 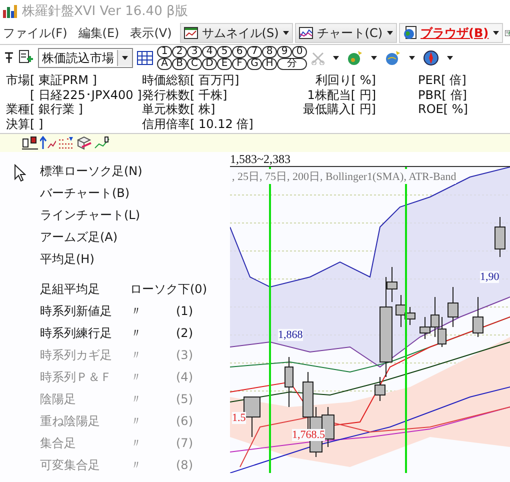 What do you see at coordinates (115, 237) in the screenshot?
I see `chart-type-menu-item: アームズ足(A)` at bounding box center [115, 237].